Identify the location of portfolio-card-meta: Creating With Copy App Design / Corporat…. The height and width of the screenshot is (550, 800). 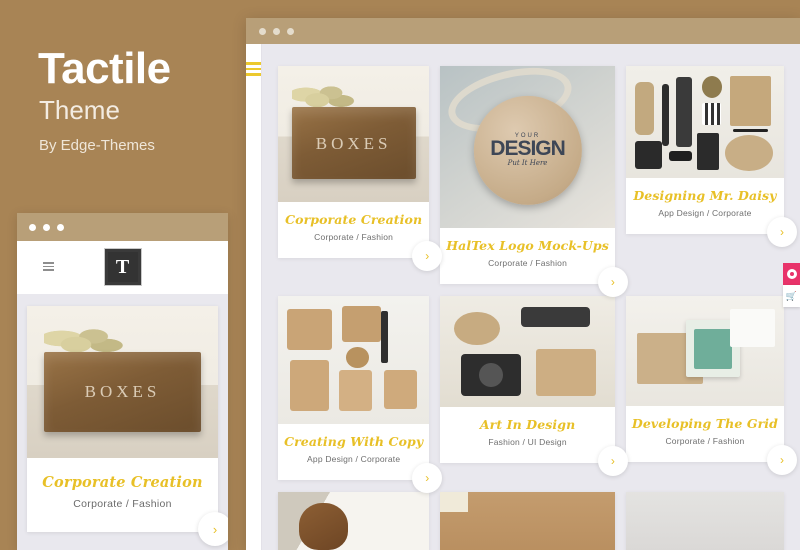
(353, 452).